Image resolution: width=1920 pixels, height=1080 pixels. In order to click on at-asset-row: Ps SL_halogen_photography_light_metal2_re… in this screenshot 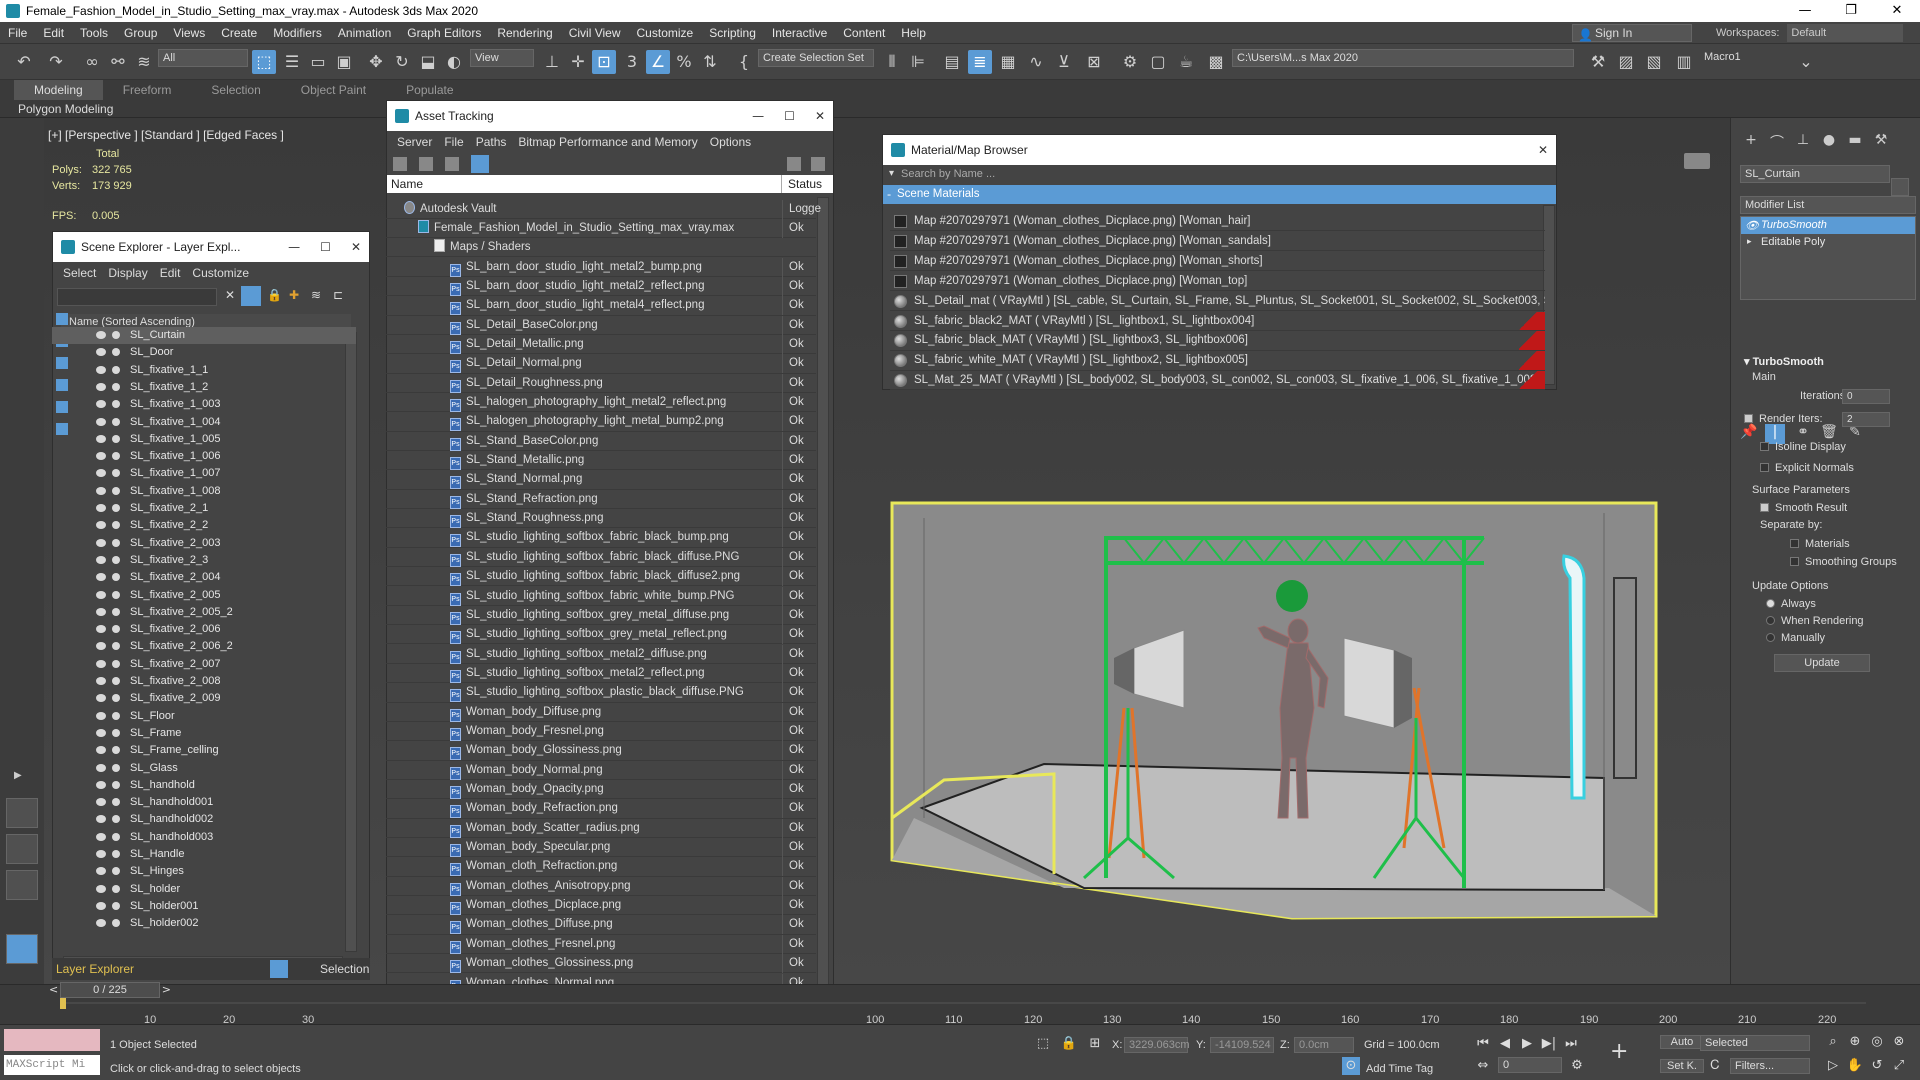, I will do `click(601, 403)`.